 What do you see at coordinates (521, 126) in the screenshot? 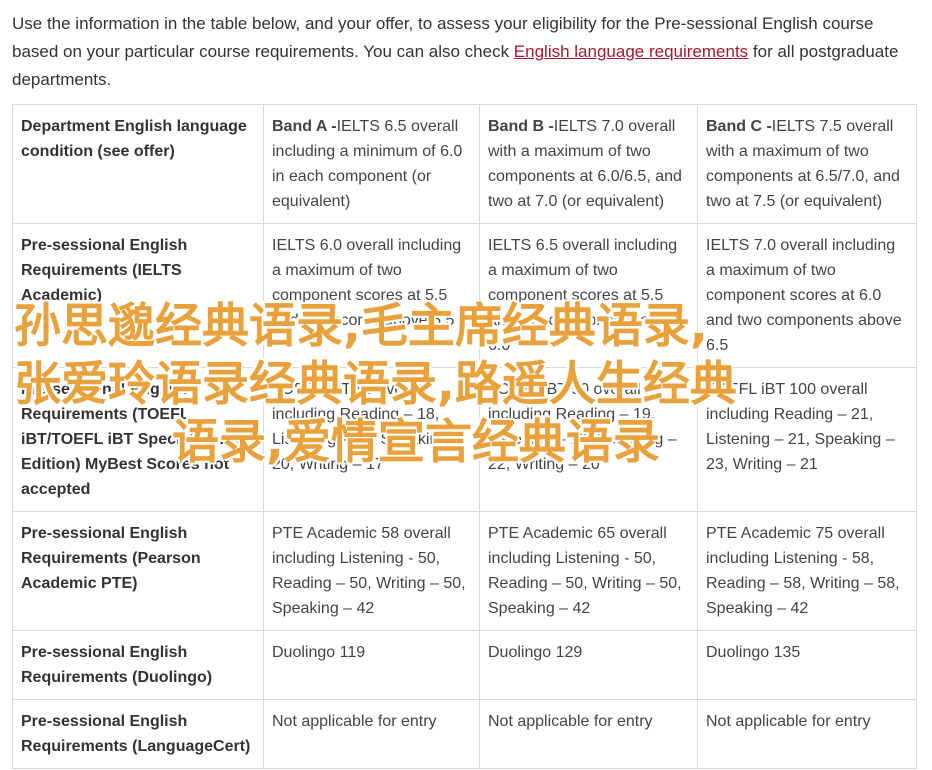
I see `band-b-label: Band B -` at bounding box center [521, 126].